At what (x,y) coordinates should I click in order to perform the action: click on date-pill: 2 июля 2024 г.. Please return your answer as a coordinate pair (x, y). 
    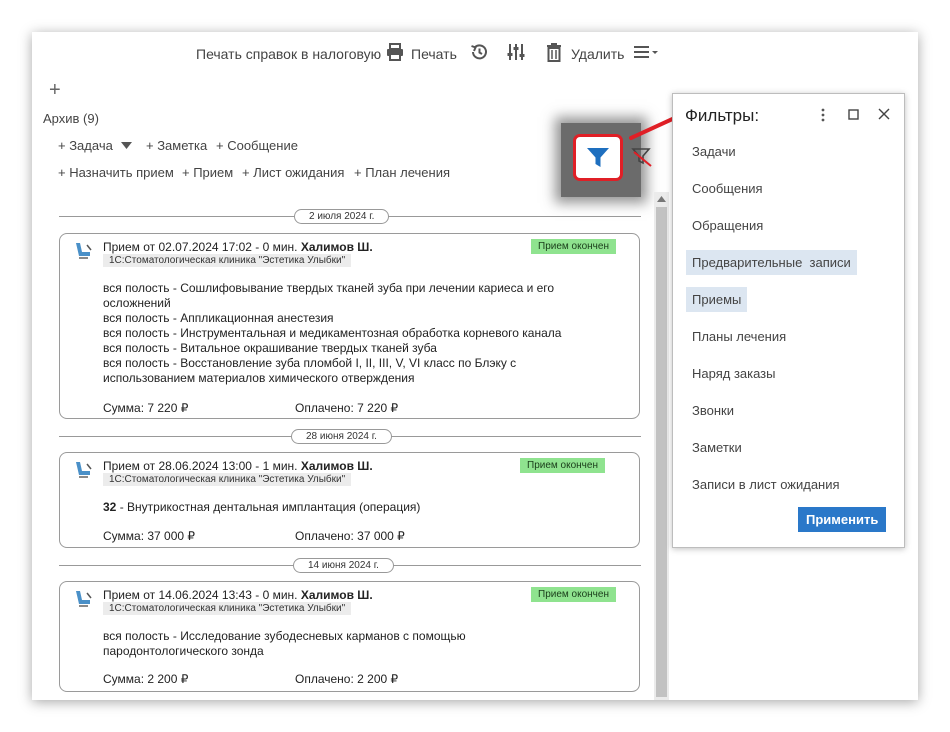
    Looking at the image, I should click on (342, 216).